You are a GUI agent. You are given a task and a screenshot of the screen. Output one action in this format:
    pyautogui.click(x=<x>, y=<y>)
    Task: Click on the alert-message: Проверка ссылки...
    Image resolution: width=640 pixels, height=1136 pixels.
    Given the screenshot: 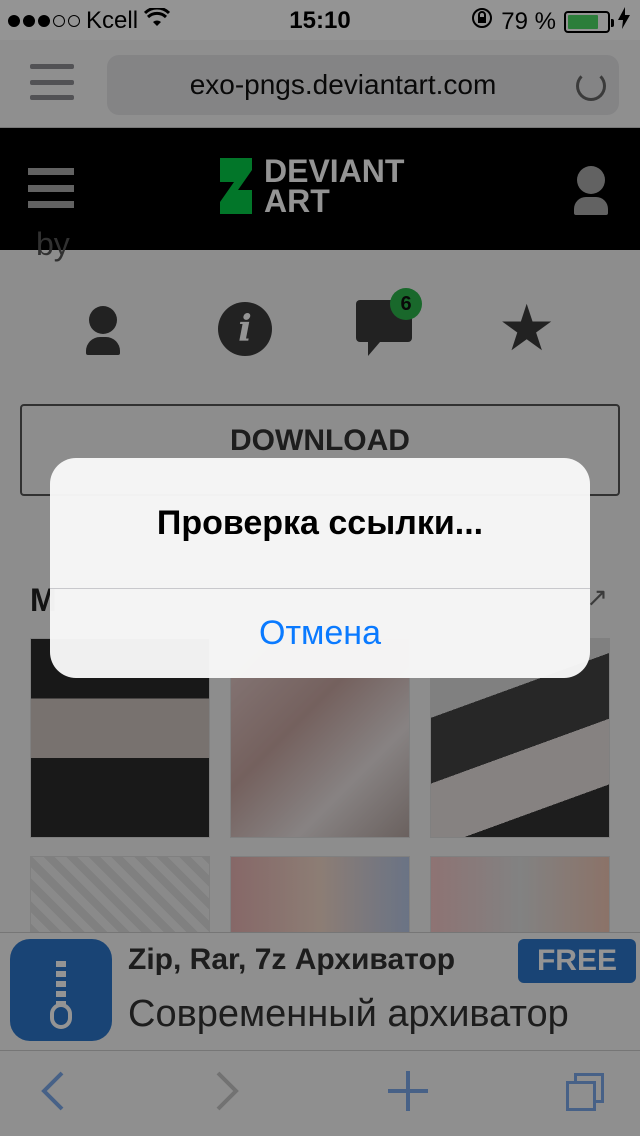 What is the action you would take?
    pyautogui.click(x=320, y=522)
    